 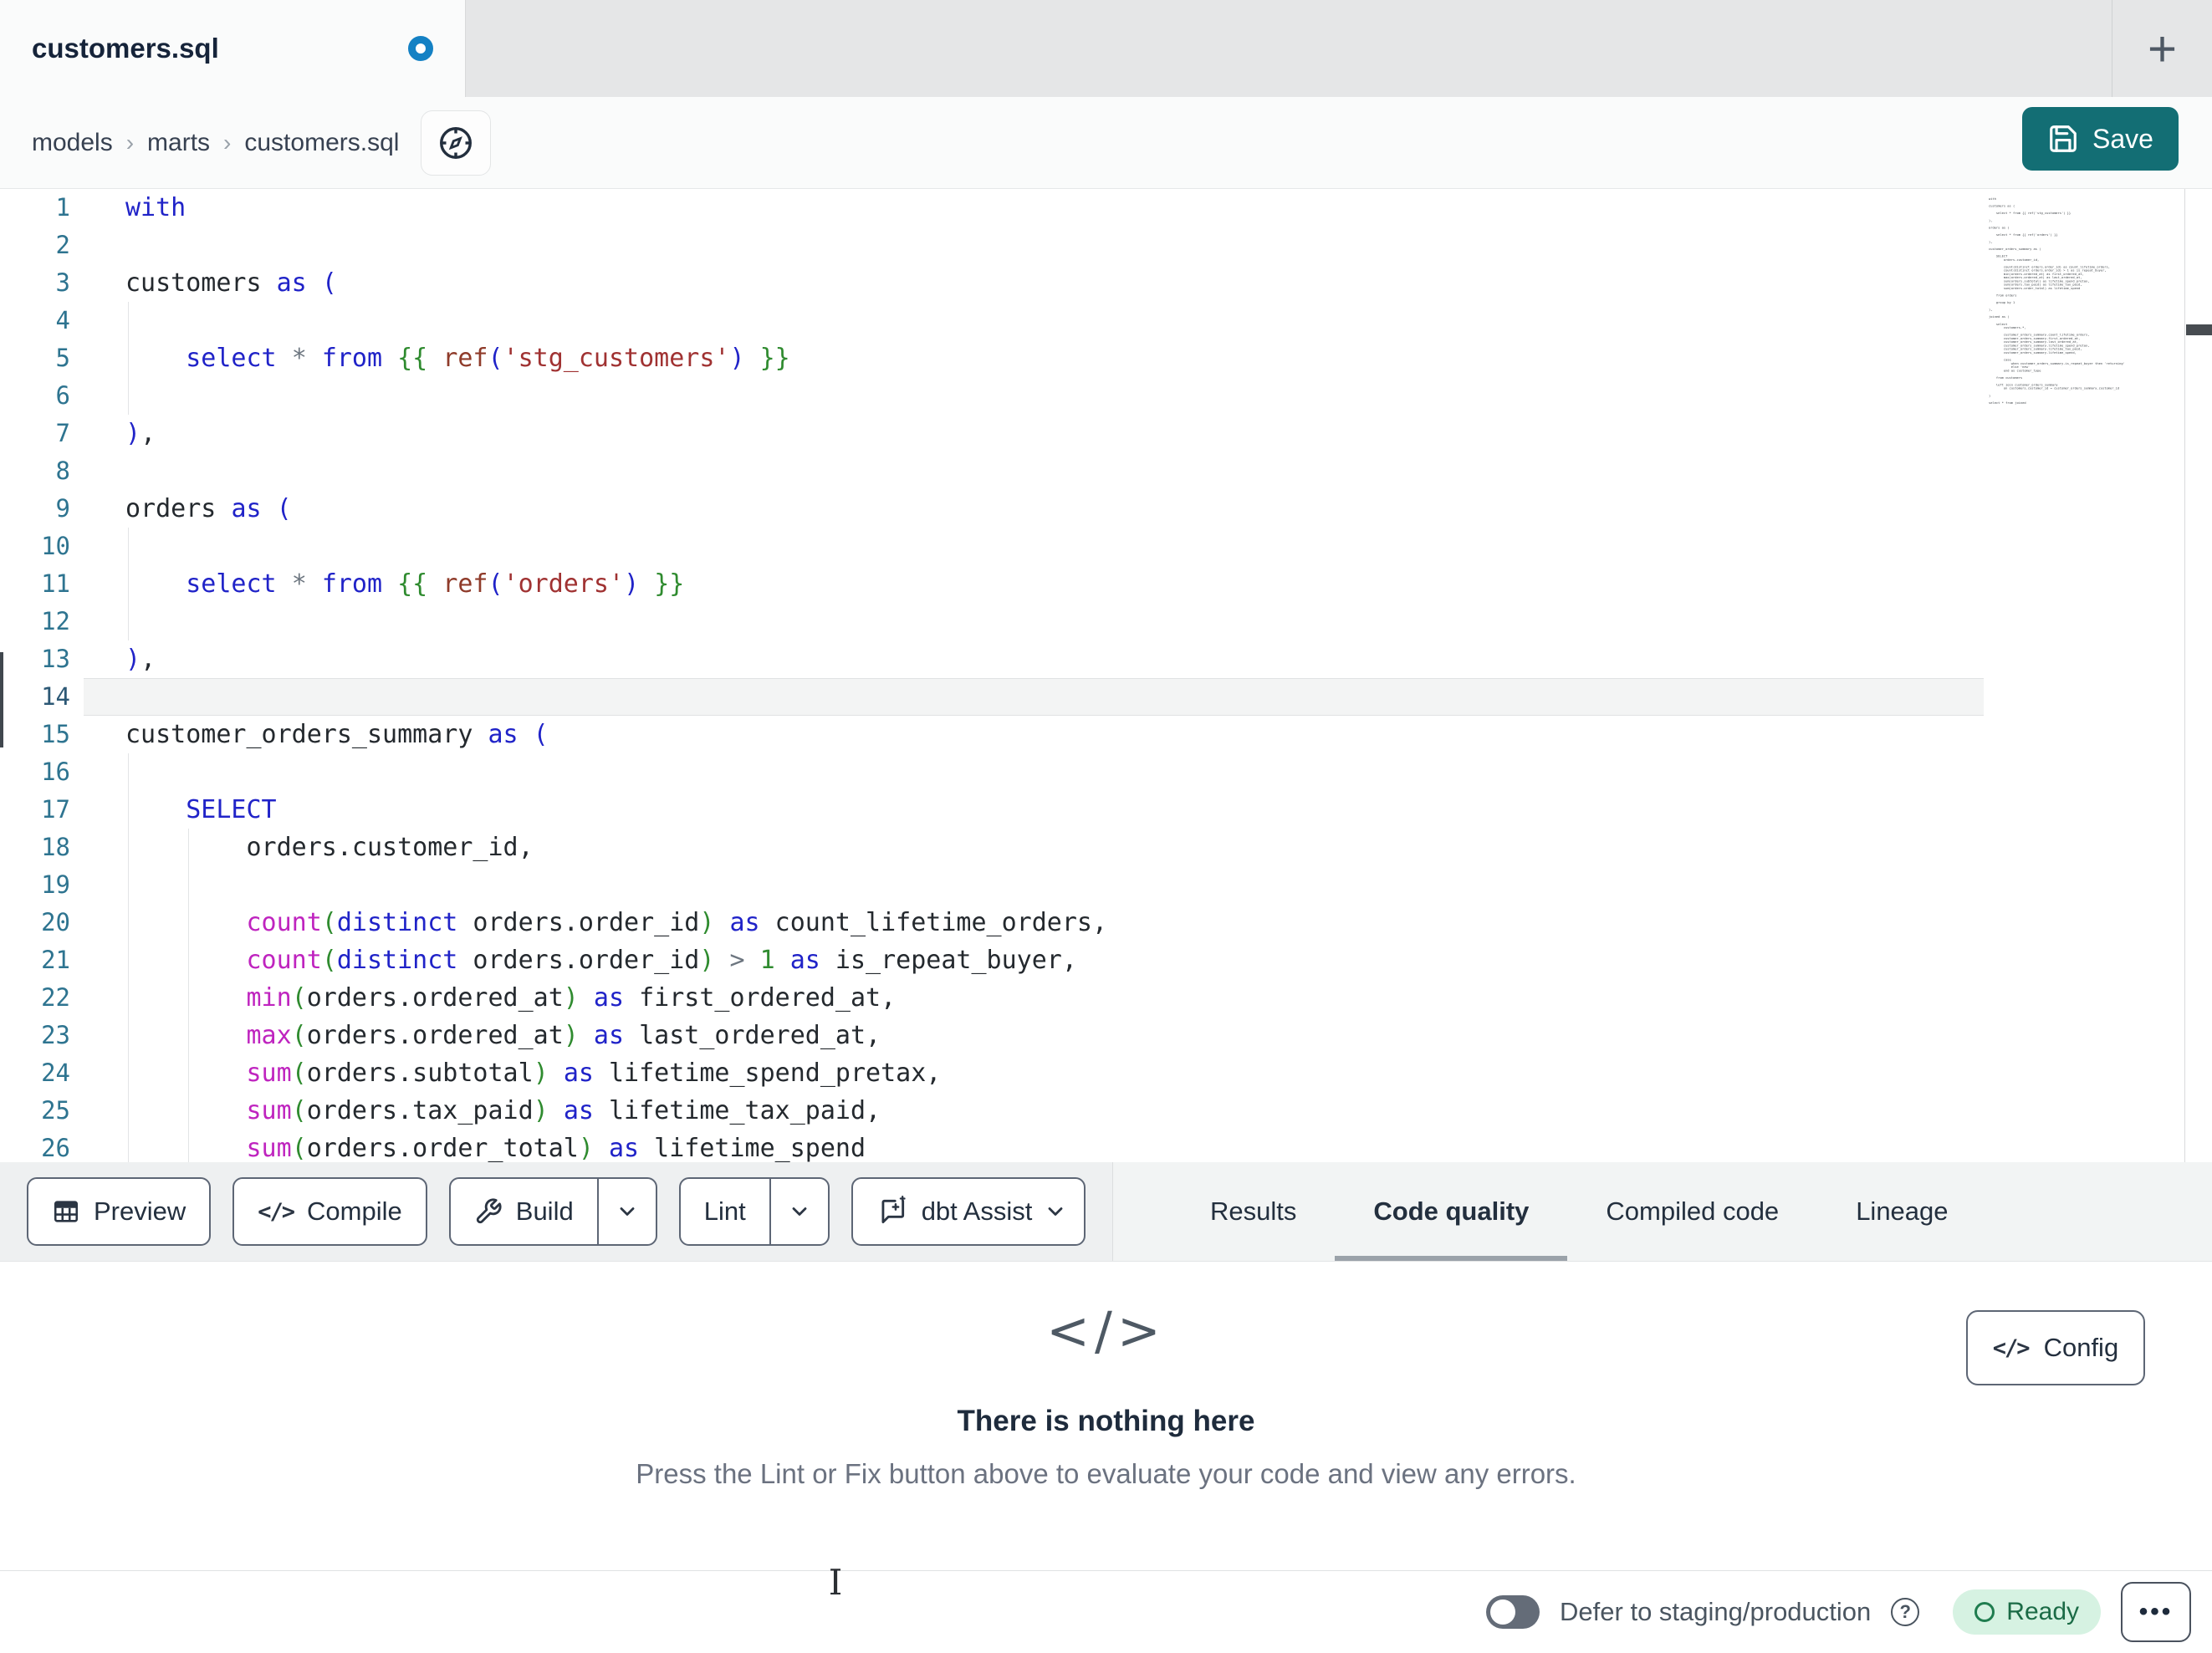 I want to click on line-number: 18, so click(x=56, y=847).